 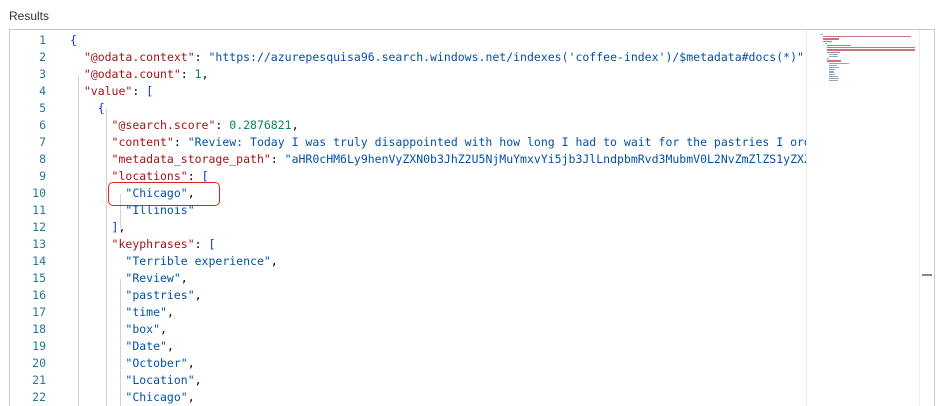 What do you see at coordinates (39, 193) in the screenshot?
I see `line-number: 10` at bounding box center [39, 193].